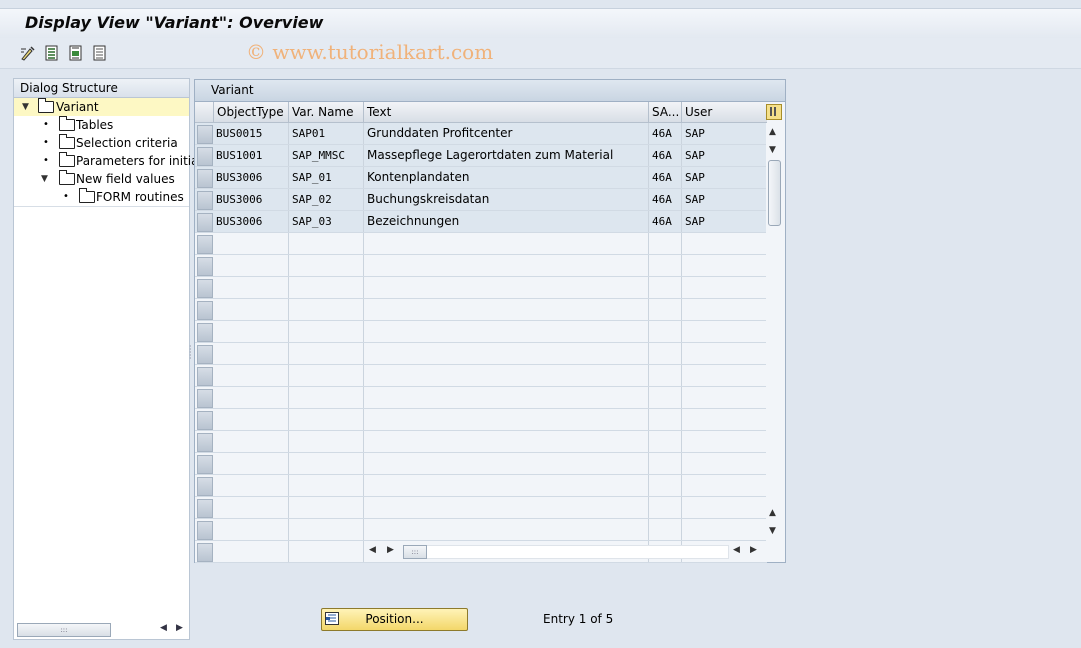 The image size is (1081, 648). Describe the element at coordinates (101, 179) in the screenshot. I see `tree-item-new-field-values: ▼ New field values` at that location.